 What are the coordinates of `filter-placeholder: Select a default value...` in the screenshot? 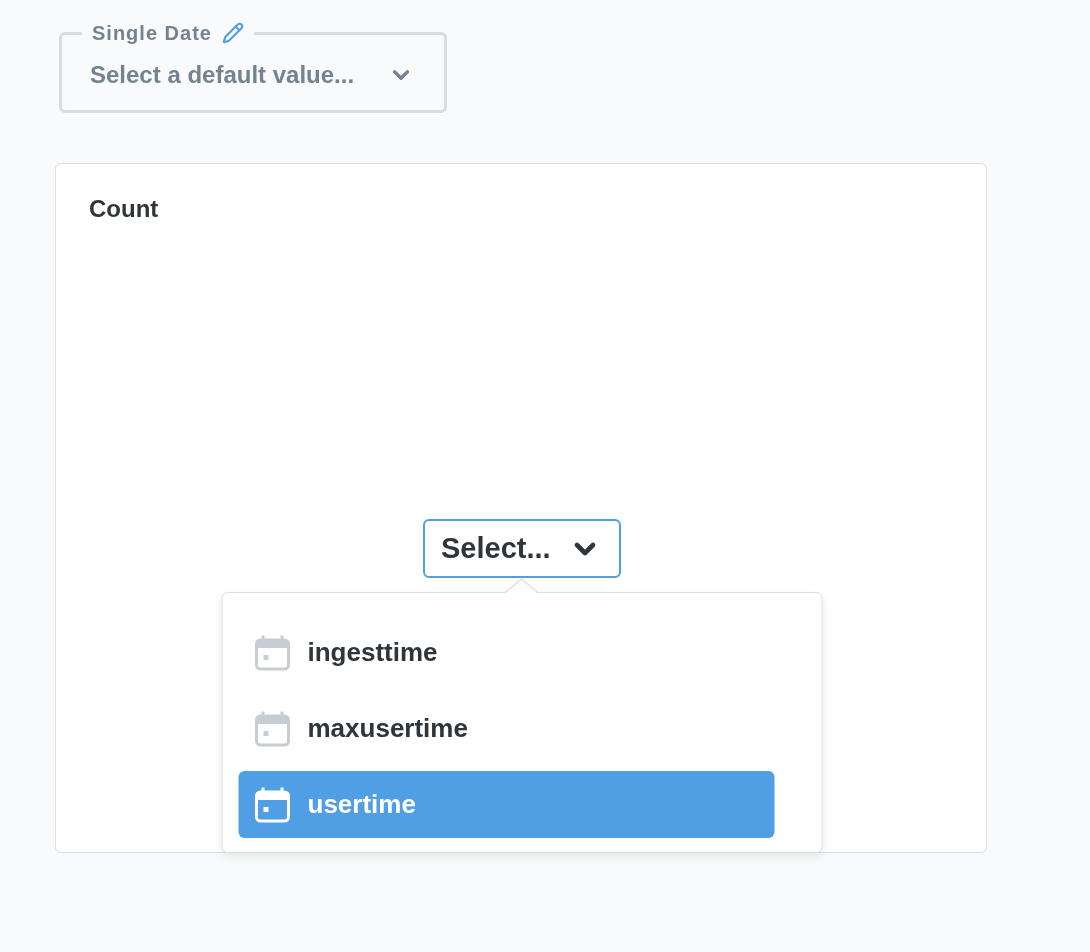 It's located at (222, 75).